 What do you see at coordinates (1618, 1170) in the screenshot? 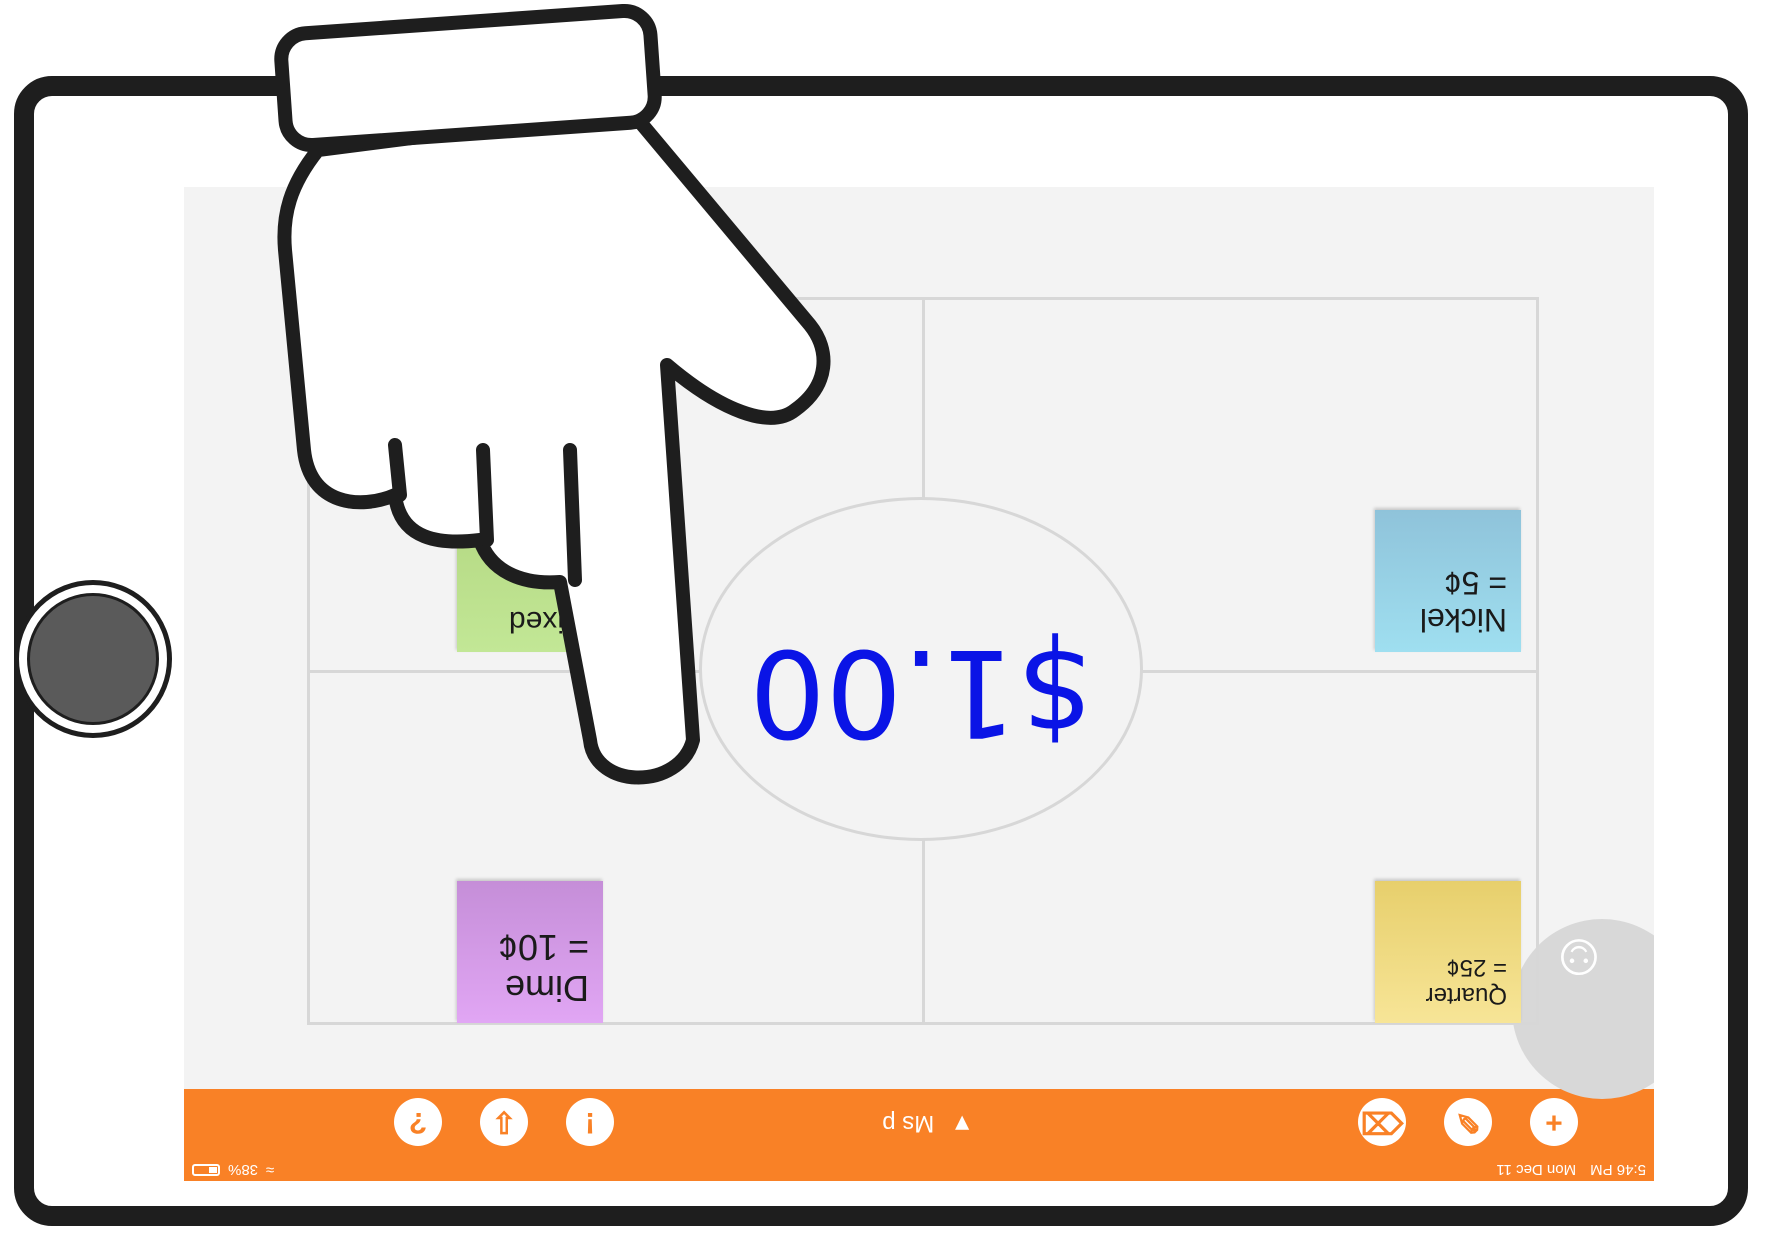
I see `status-time: 5:46 PM` at bounding box center [1618, 1170].